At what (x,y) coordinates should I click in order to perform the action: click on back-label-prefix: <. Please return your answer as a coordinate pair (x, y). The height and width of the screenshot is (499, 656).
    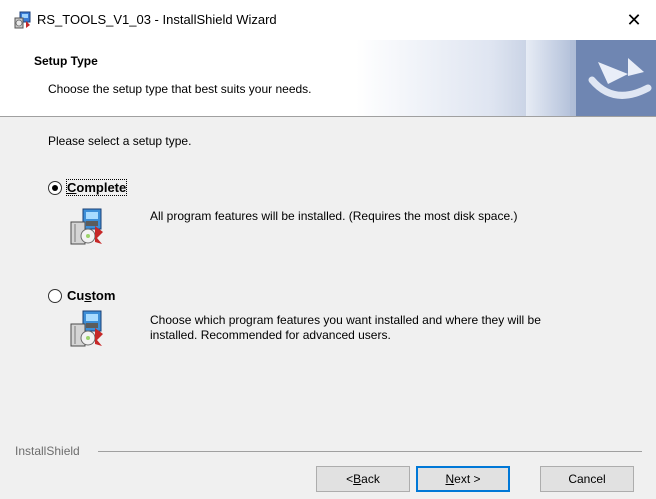
    Looking at the image, I should click on (350, 479).